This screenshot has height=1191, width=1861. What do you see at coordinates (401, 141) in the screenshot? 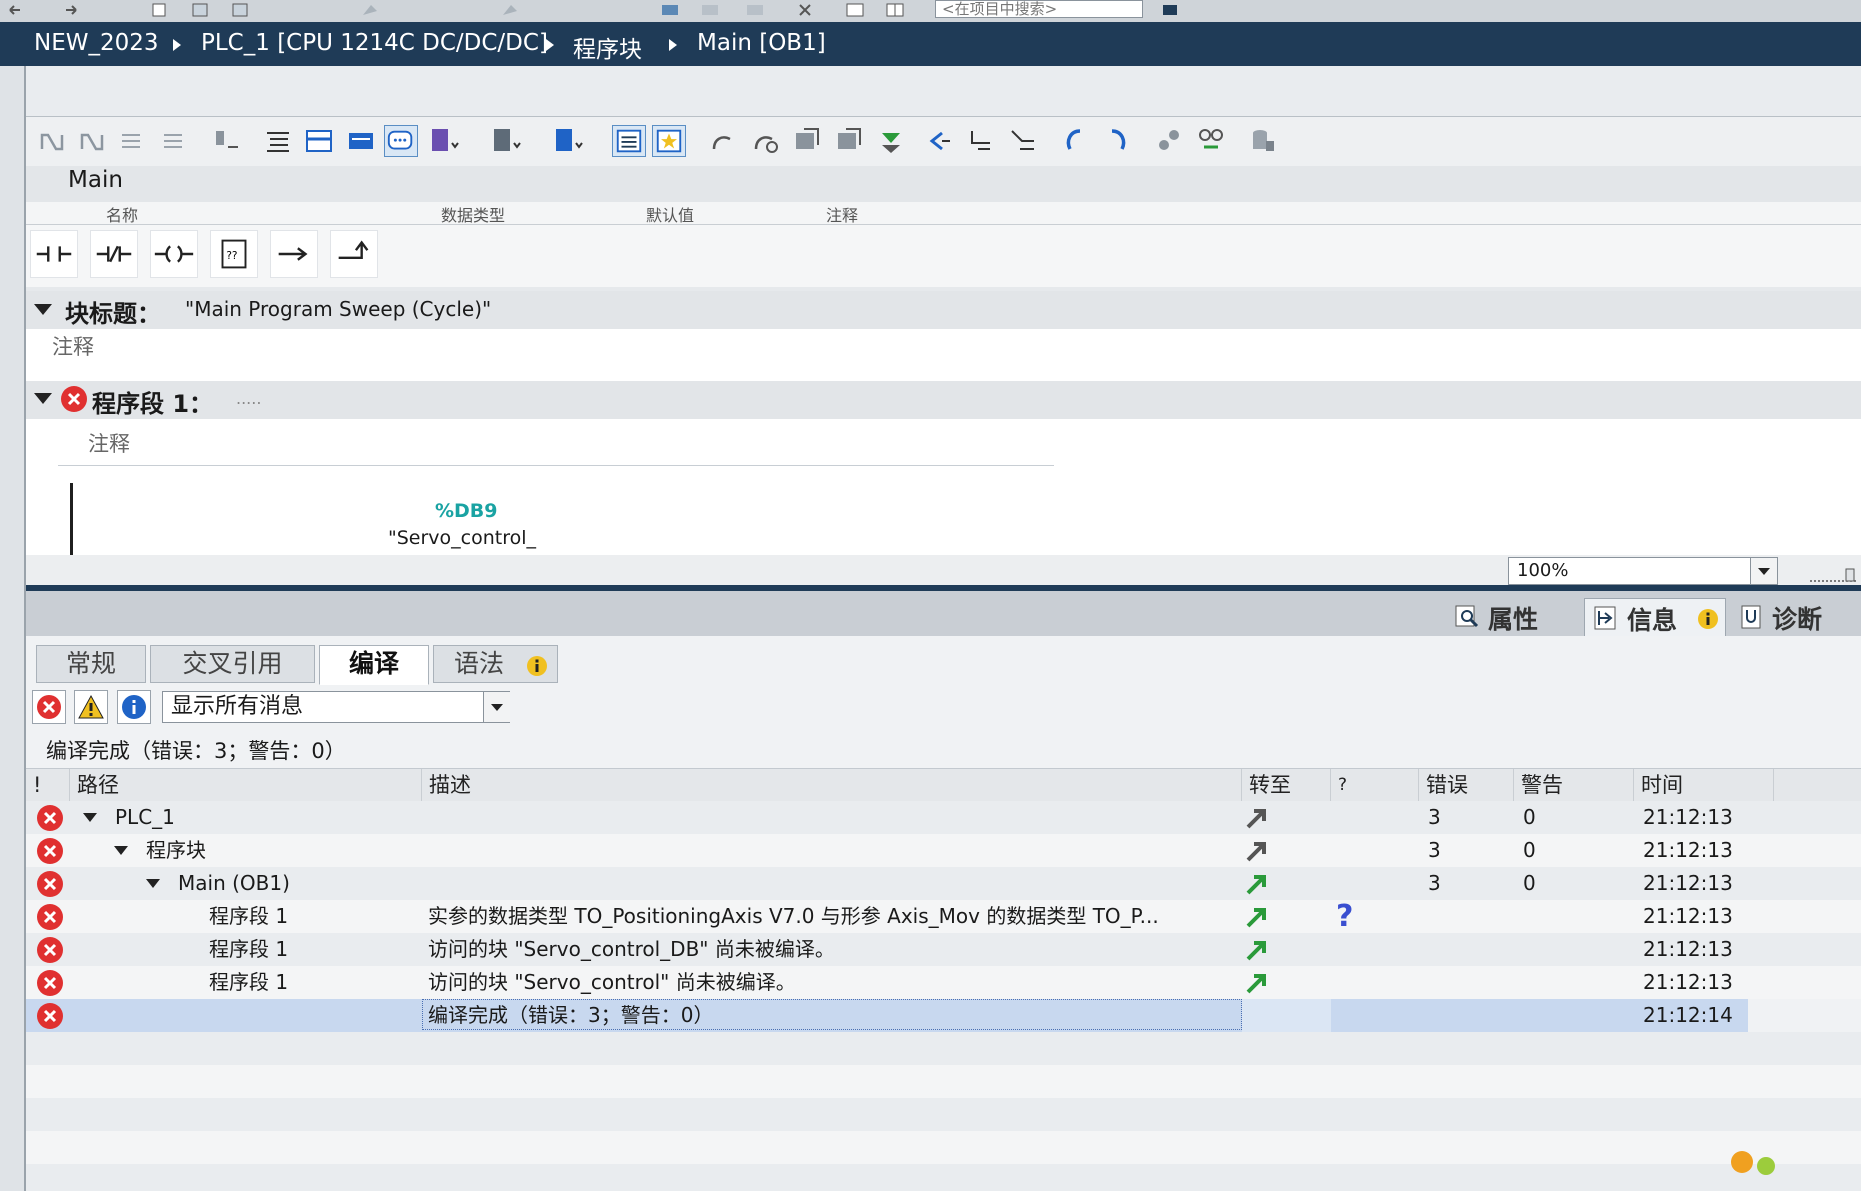
I see `show-comments-icon` at bounding box center [401, 141].